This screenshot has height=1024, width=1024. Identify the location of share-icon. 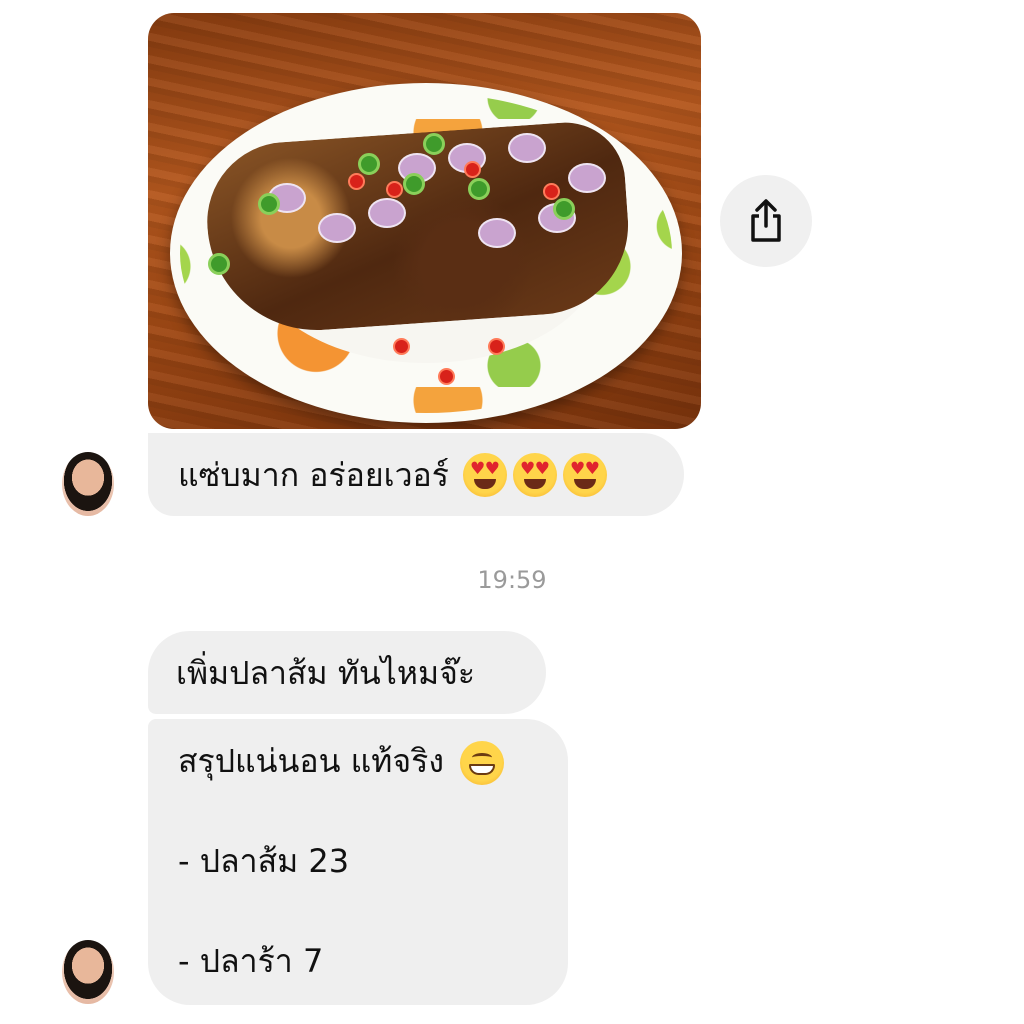
(766, 220).